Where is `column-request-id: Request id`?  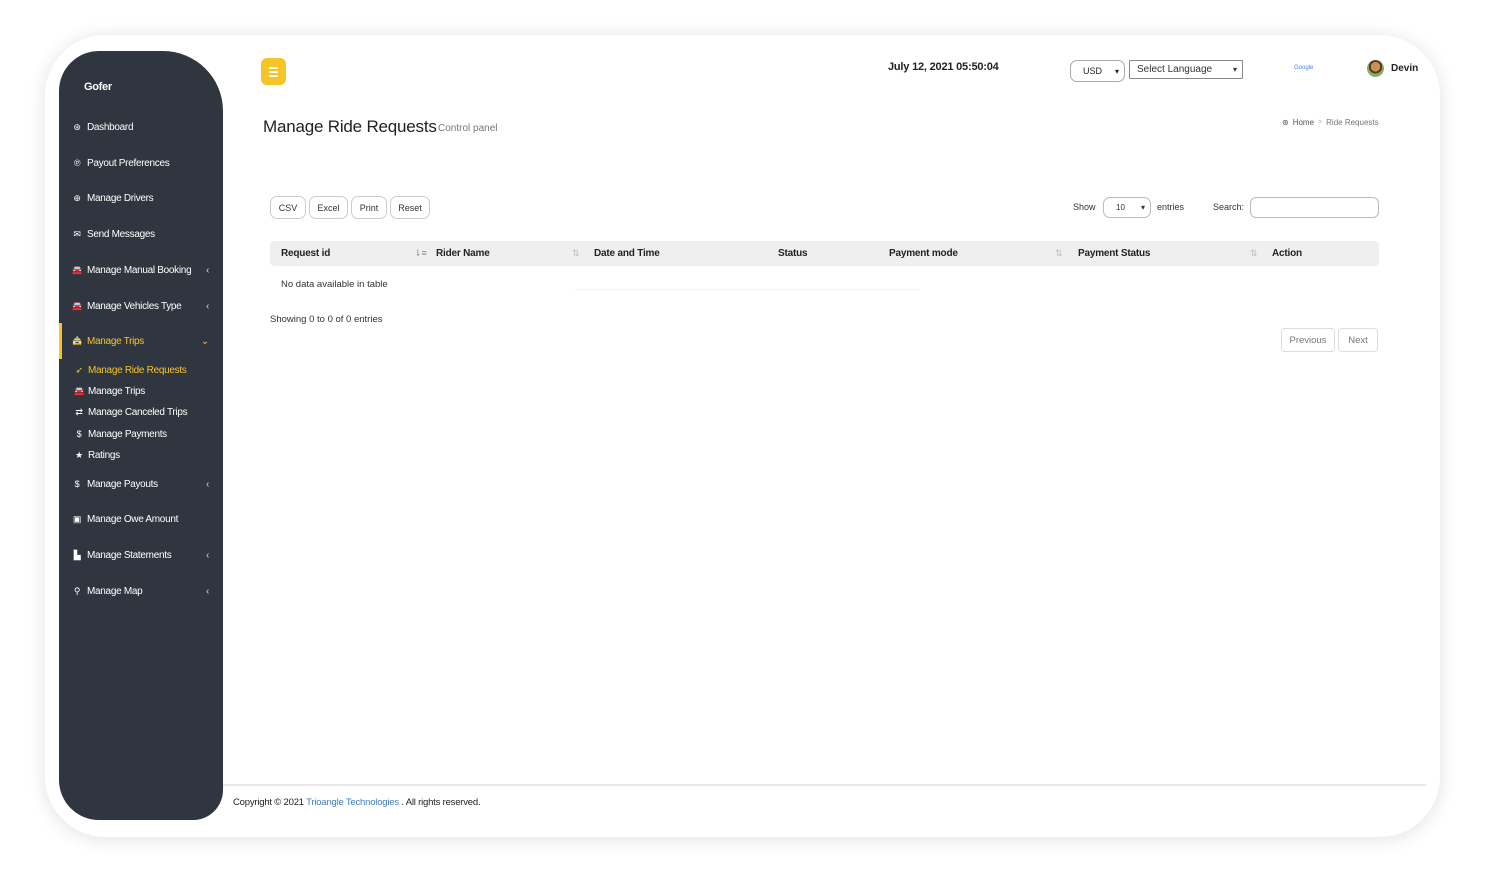
column-request-id: Request id is located at coordinates (305, 253).